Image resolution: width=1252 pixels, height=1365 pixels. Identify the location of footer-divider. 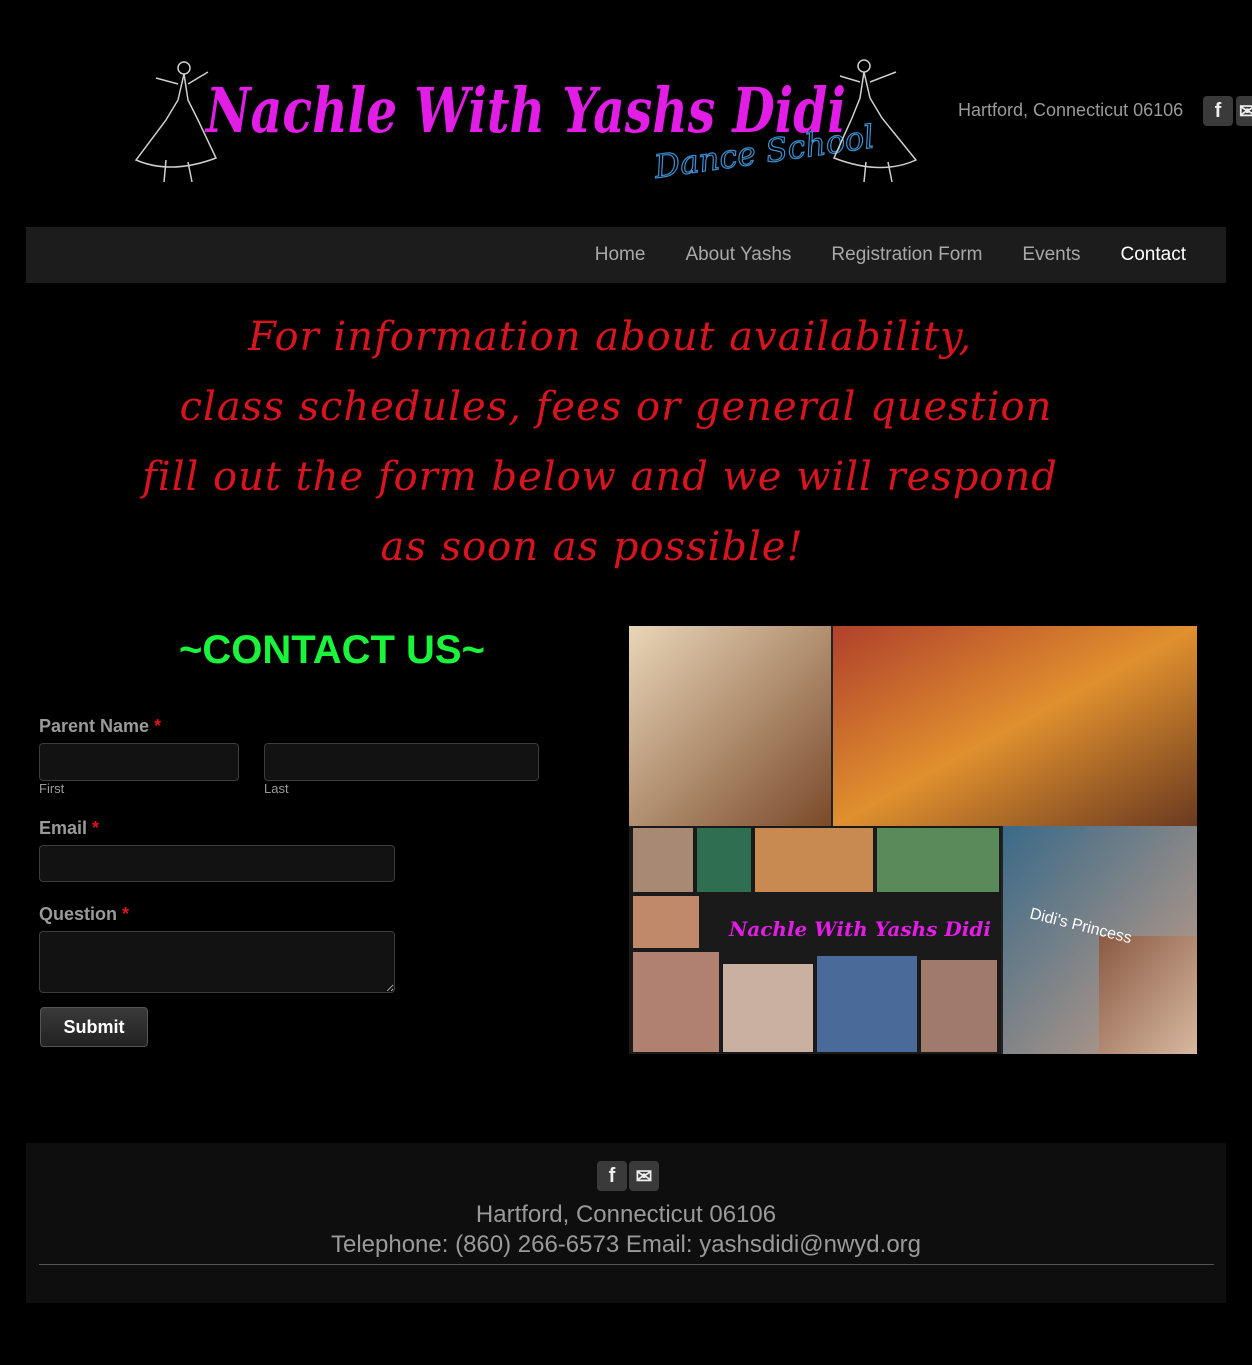
(626, 1264).